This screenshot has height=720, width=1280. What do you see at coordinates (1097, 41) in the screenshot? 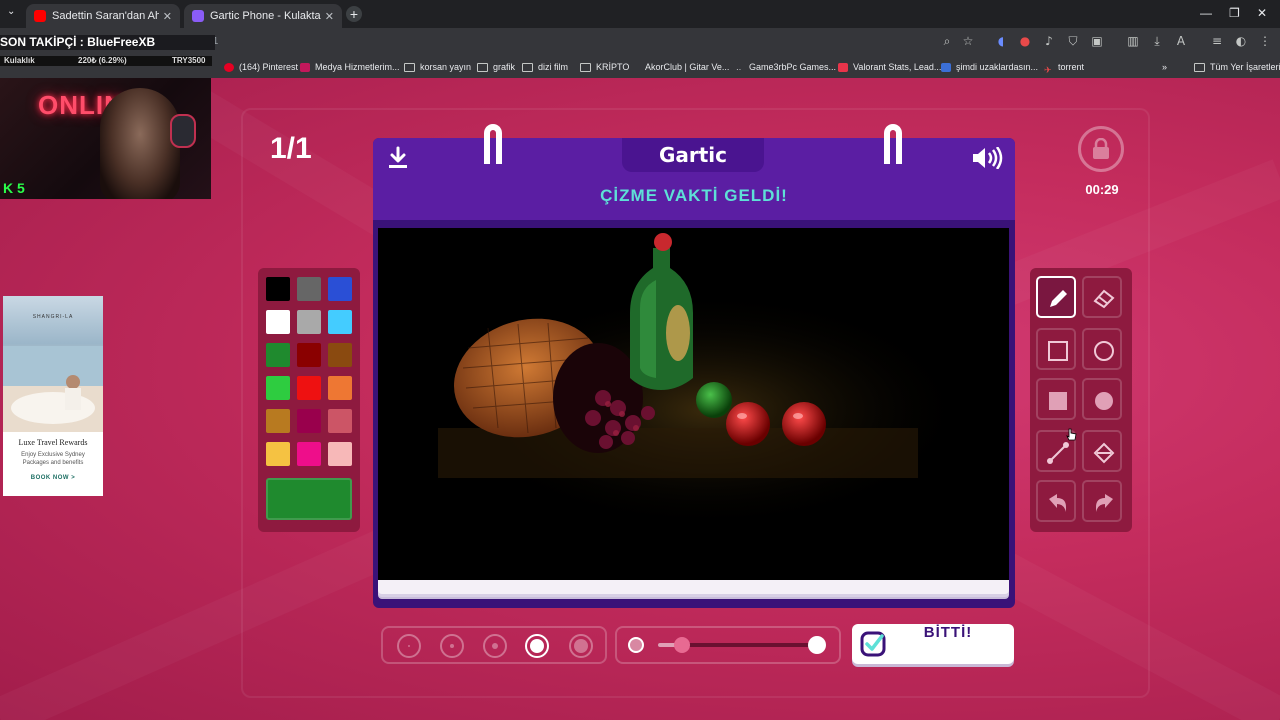
I see `extensions-puzzle-icon: ▣` at bounding box center [1097, 41].